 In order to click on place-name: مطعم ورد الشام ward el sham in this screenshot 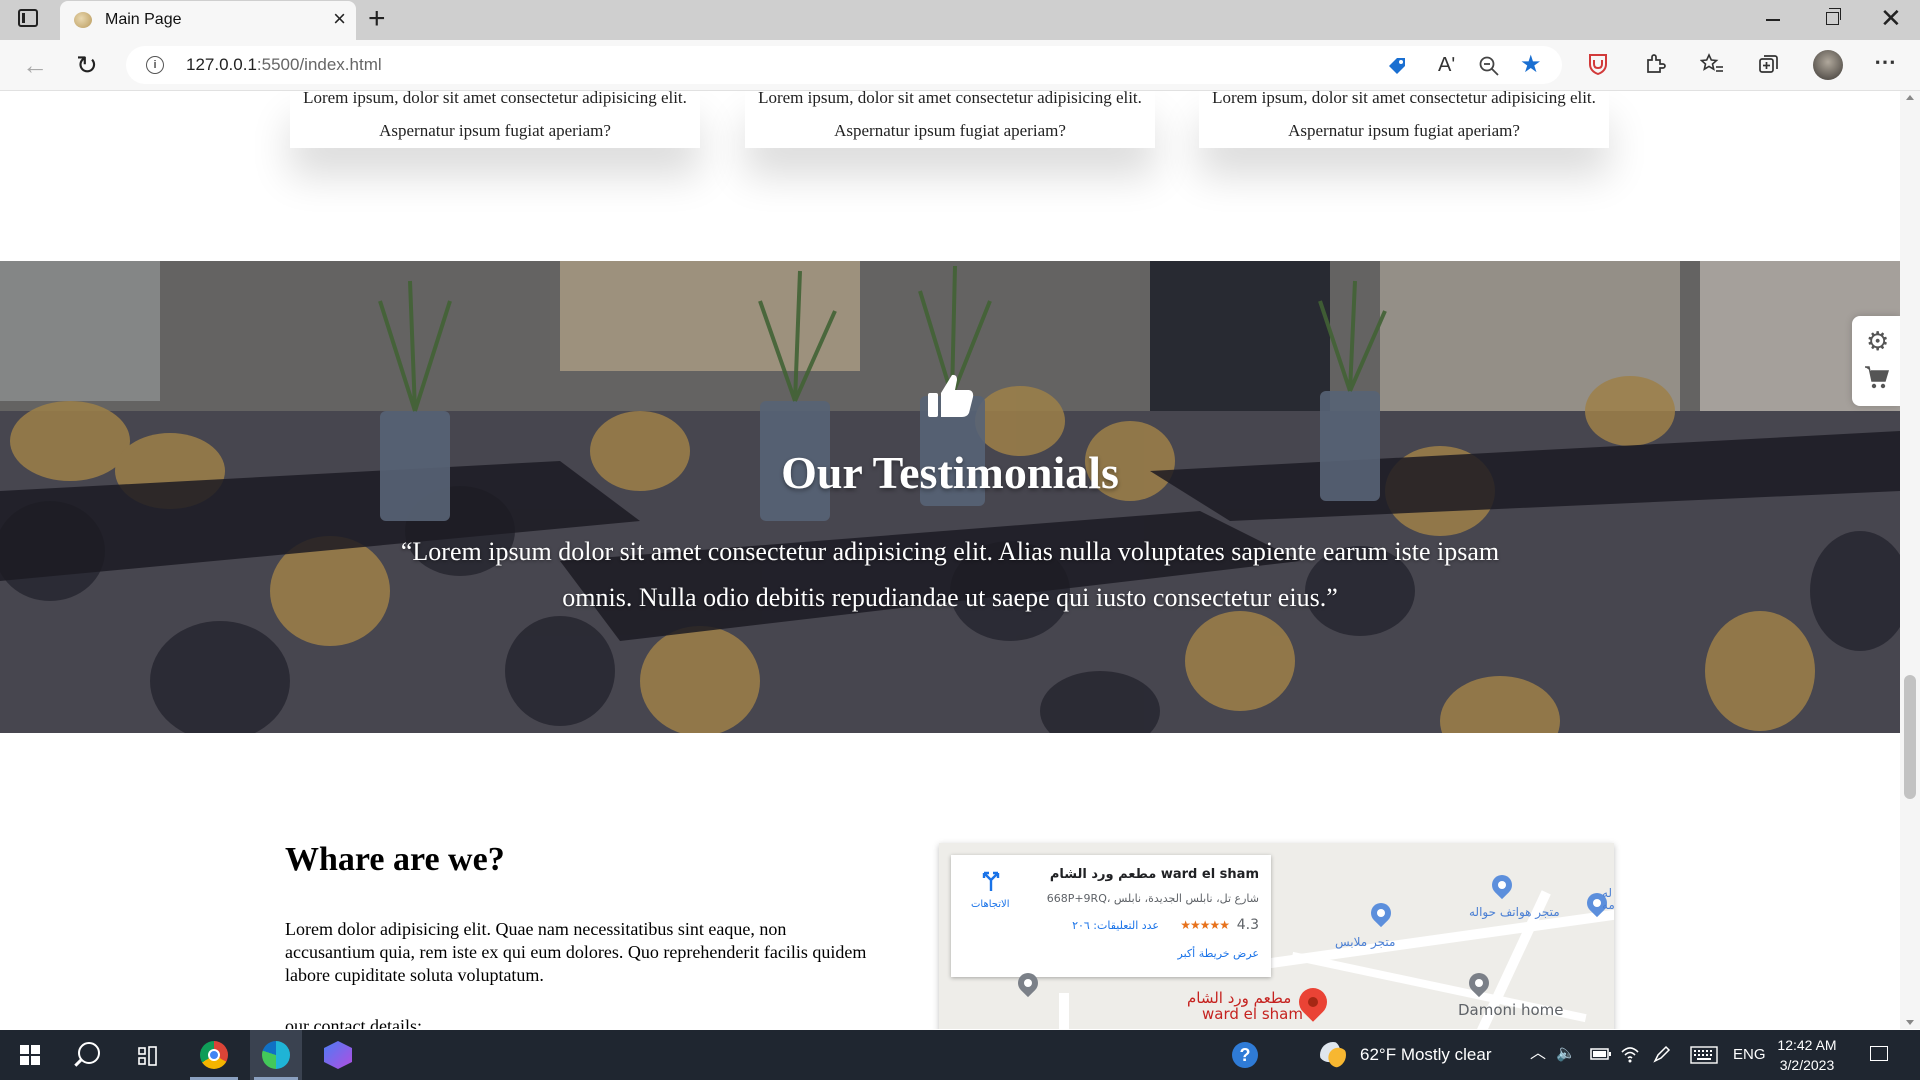, I will do `click(1154, 874)`.